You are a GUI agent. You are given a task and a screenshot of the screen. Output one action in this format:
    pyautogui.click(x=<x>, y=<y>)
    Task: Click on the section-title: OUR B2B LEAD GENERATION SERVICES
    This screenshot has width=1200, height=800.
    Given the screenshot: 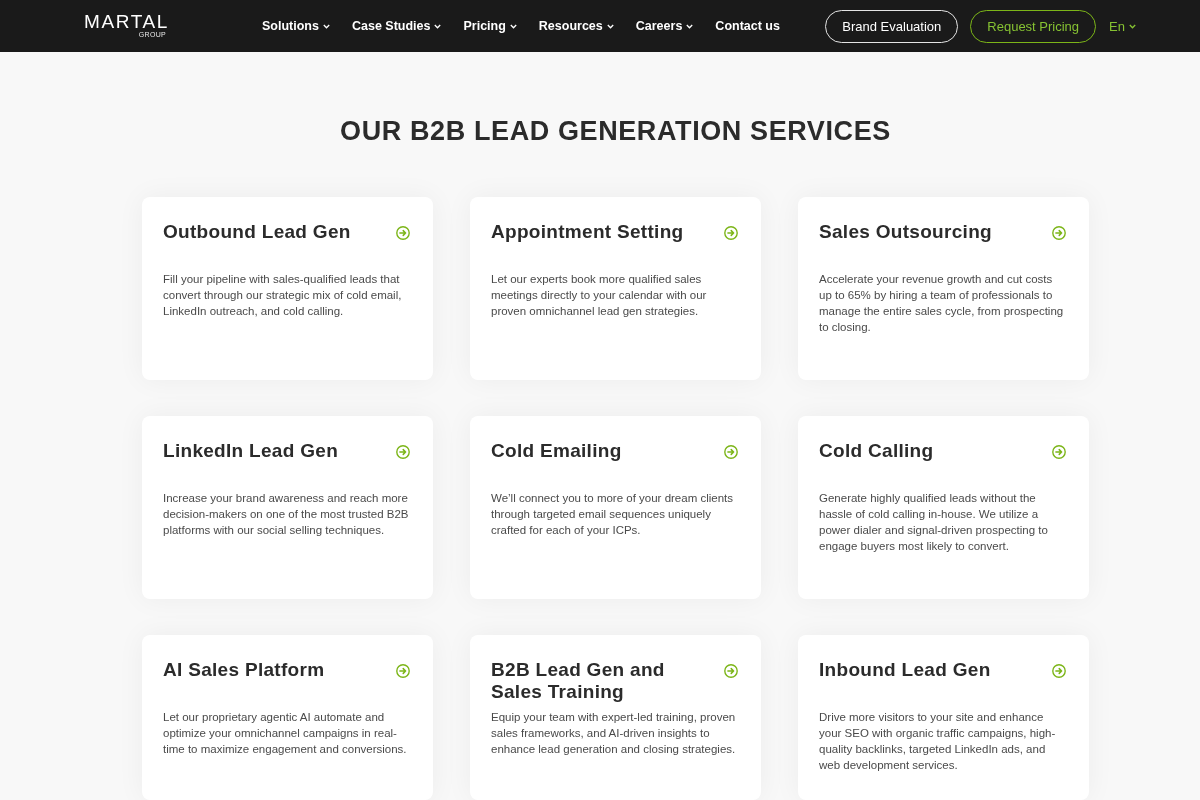 What is the action you would take?
    pyautogui.click(x=615, y=131)
    